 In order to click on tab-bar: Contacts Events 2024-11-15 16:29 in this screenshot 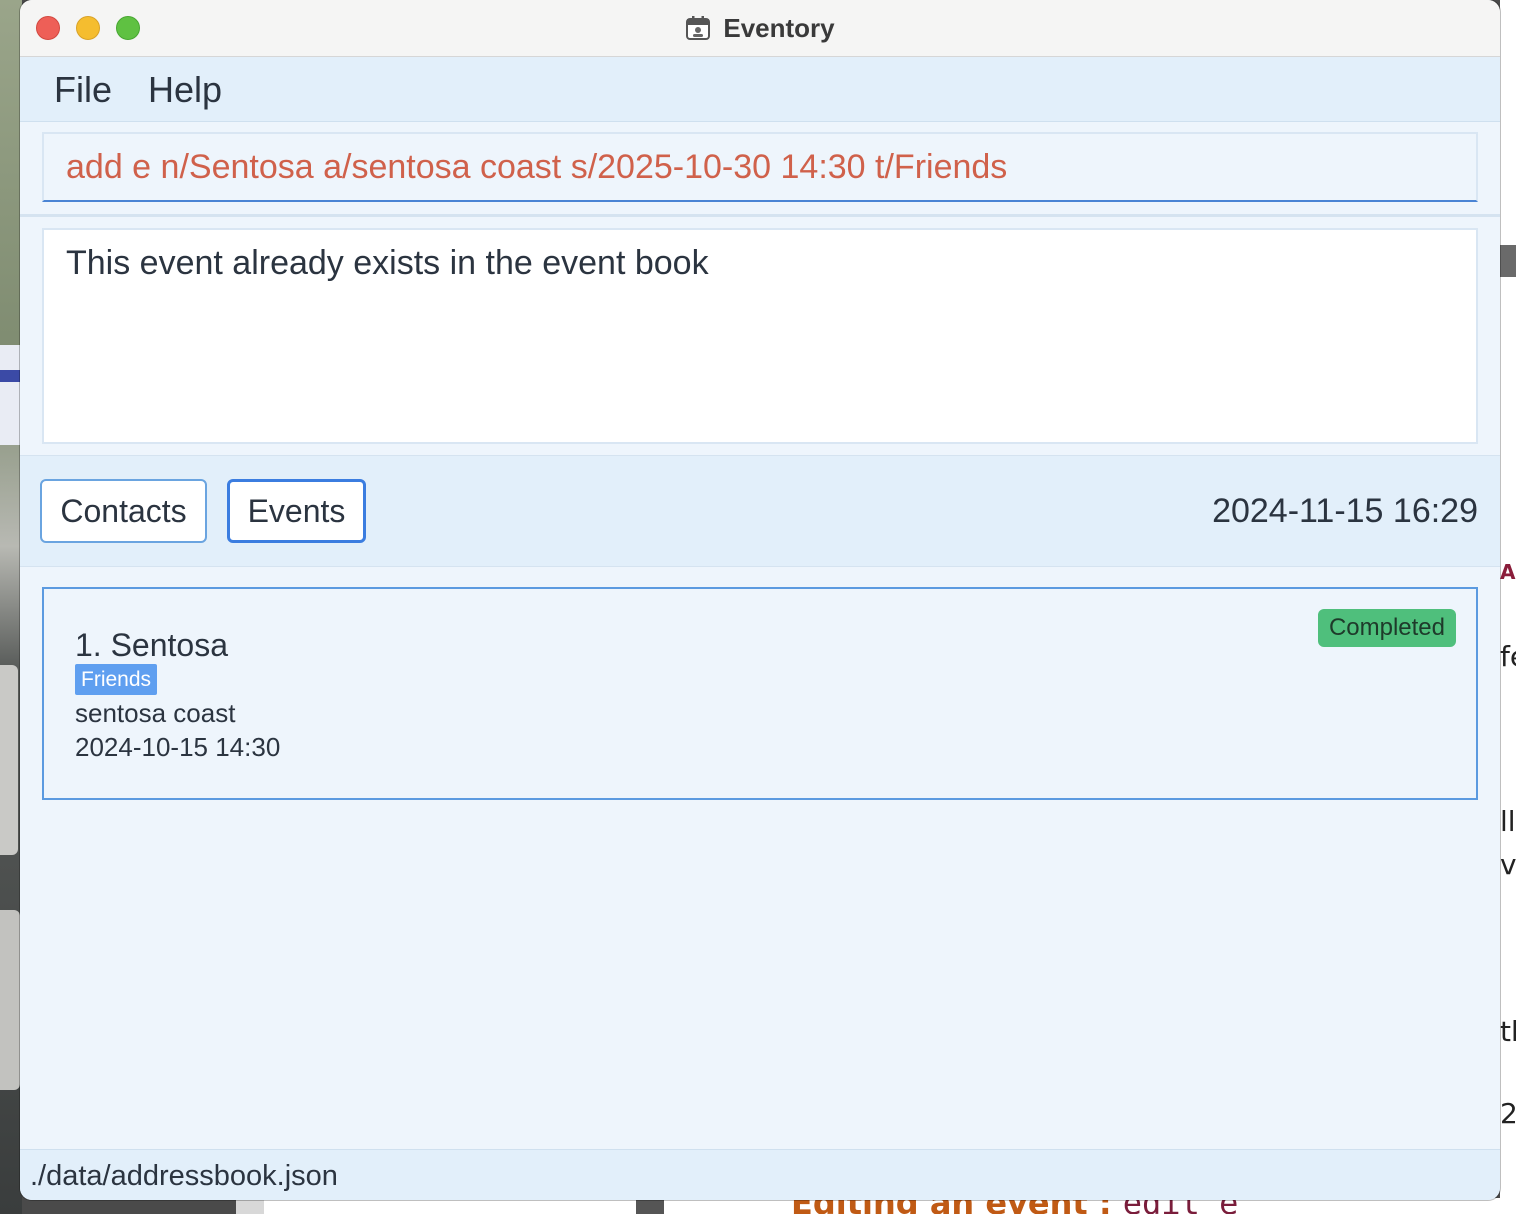, I will do `click(760, 511)`.